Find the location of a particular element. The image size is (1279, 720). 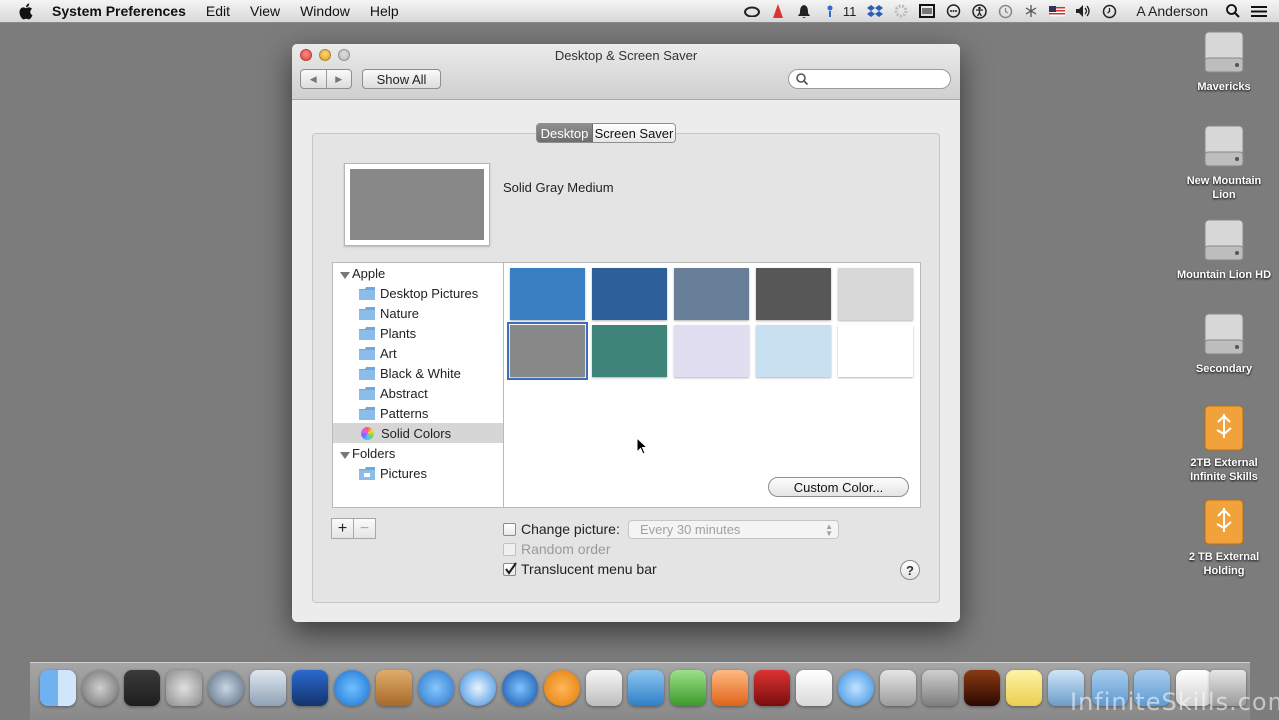

forward-button: ▶ is located at coordinates (339, 79).